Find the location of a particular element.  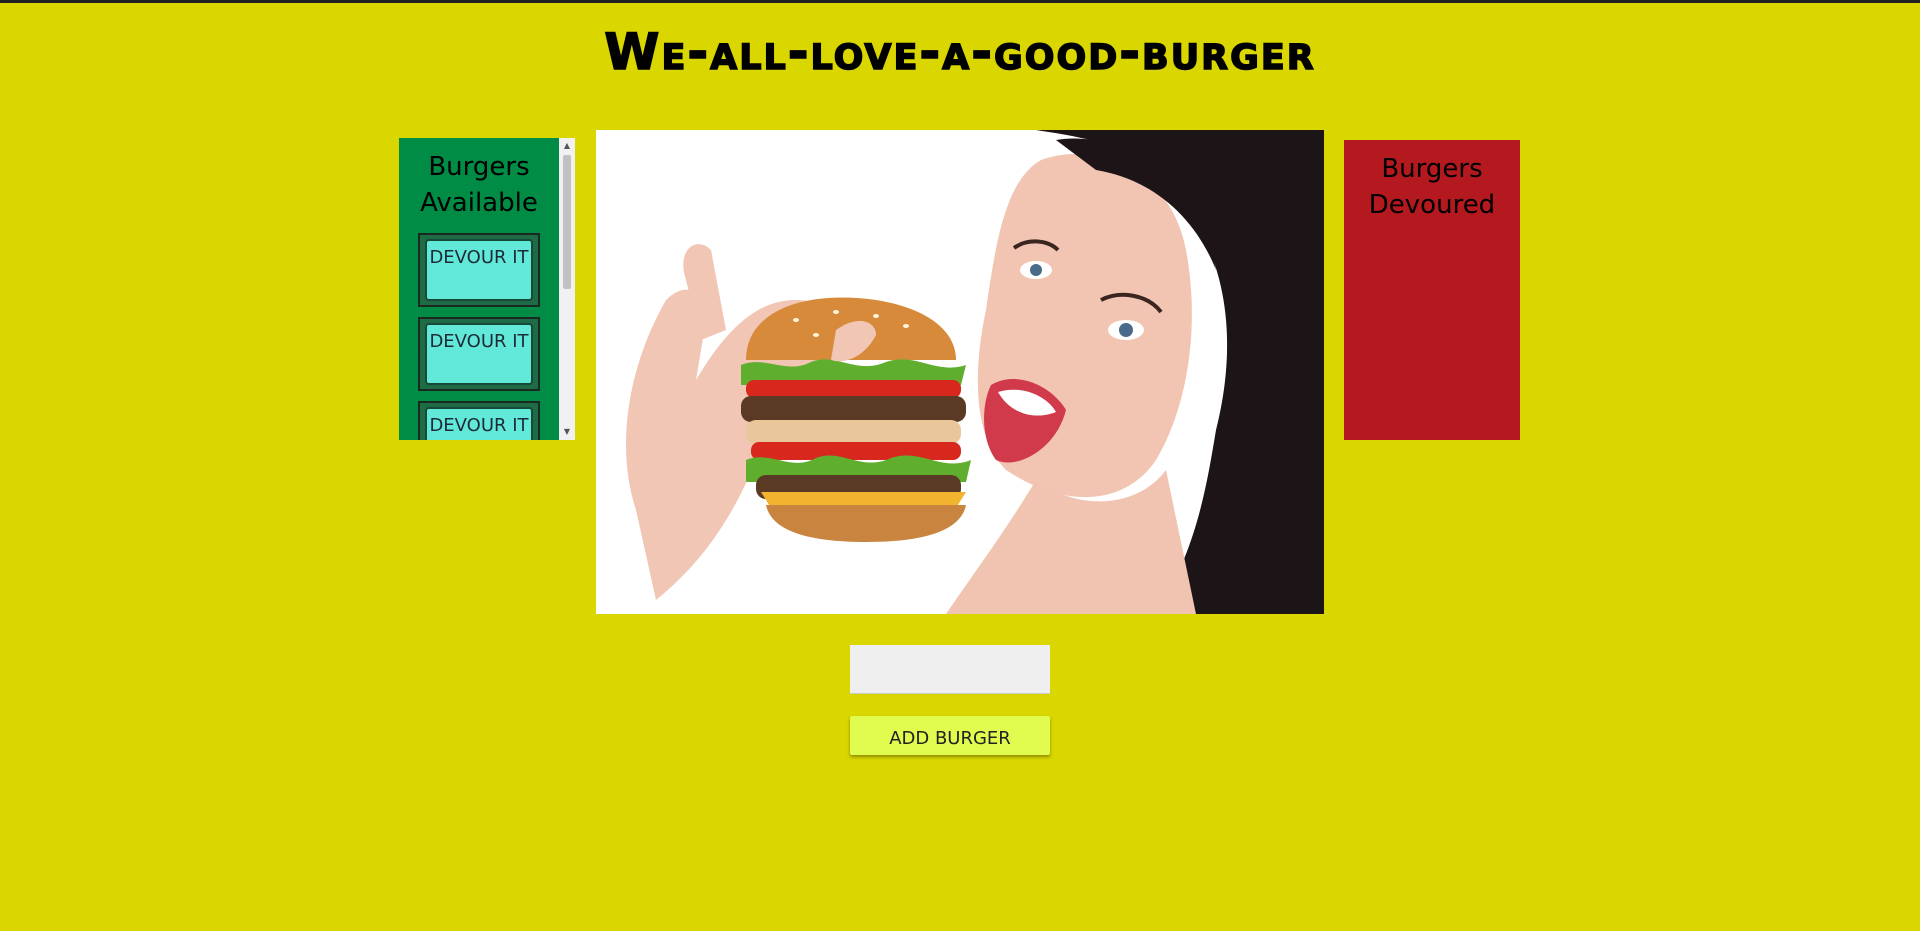

scrollbar: ▲ ▼ is located at coordinates (567, 289).